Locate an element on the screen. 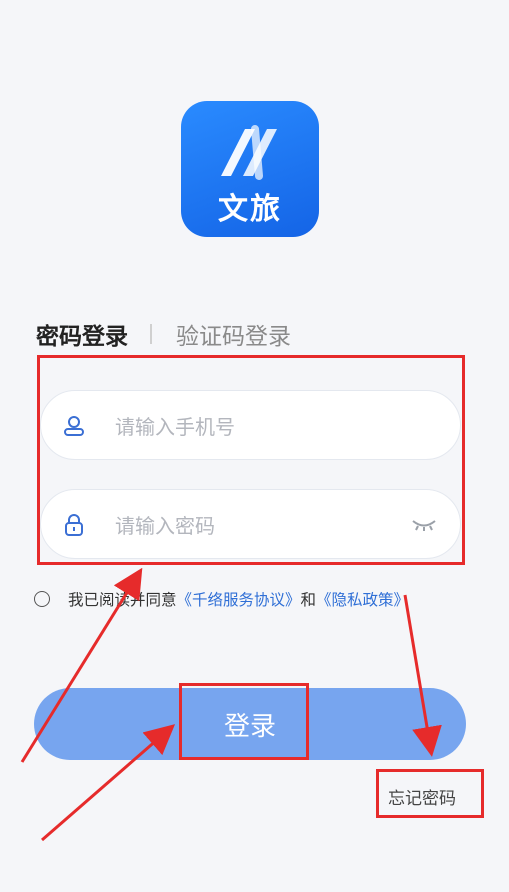 Image resolution: width=509 pixels, height=892 pixels. privacy-policy-link: 《隐私政策》 is located at coordinates (362, 599).